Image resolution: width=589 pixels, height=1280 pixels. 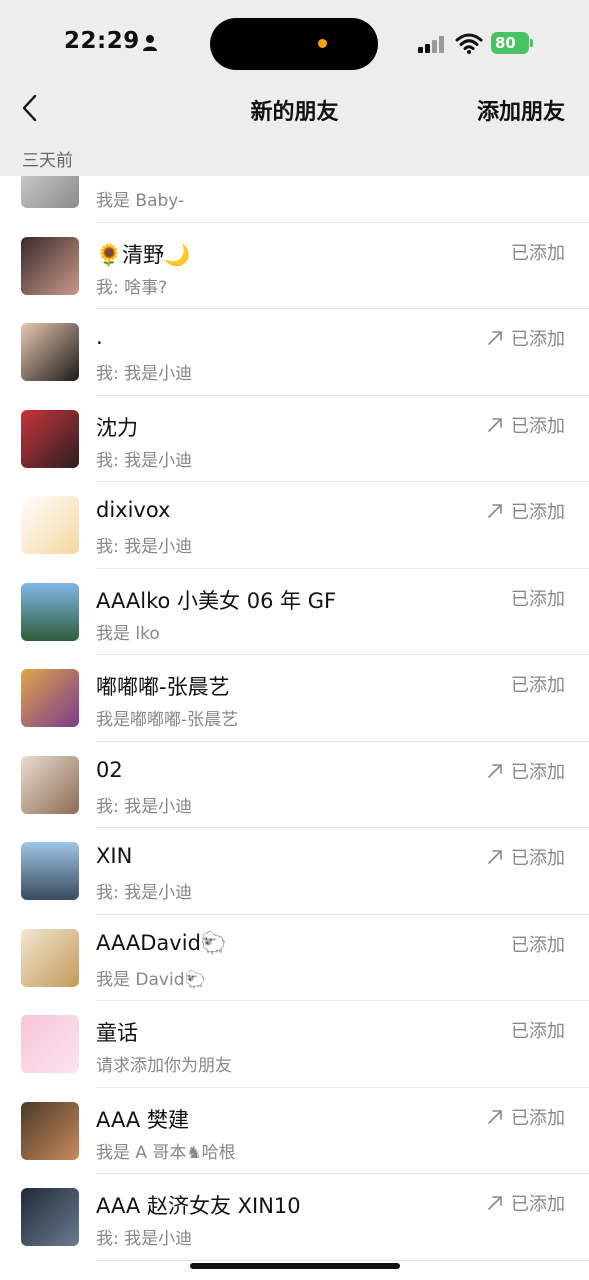 What do you see at coordinates (469, 43) in the screenshot?
I see `wifi-icon` at bounding box center [469, 43].